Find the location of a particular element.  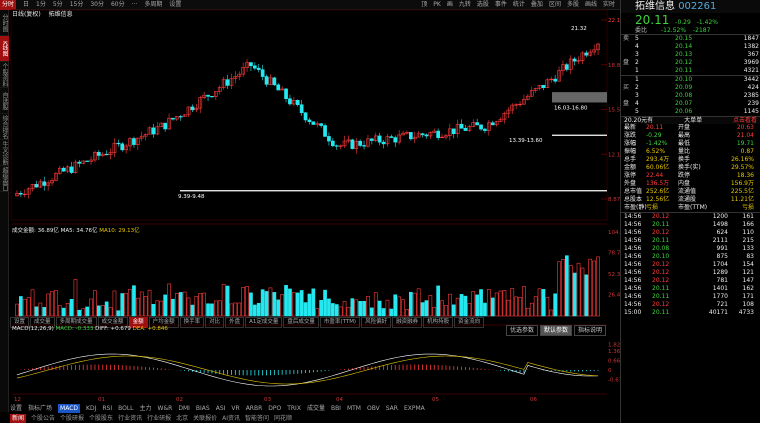

vol-tab-9: A1定成交量 is located at coordinates (264, 322).